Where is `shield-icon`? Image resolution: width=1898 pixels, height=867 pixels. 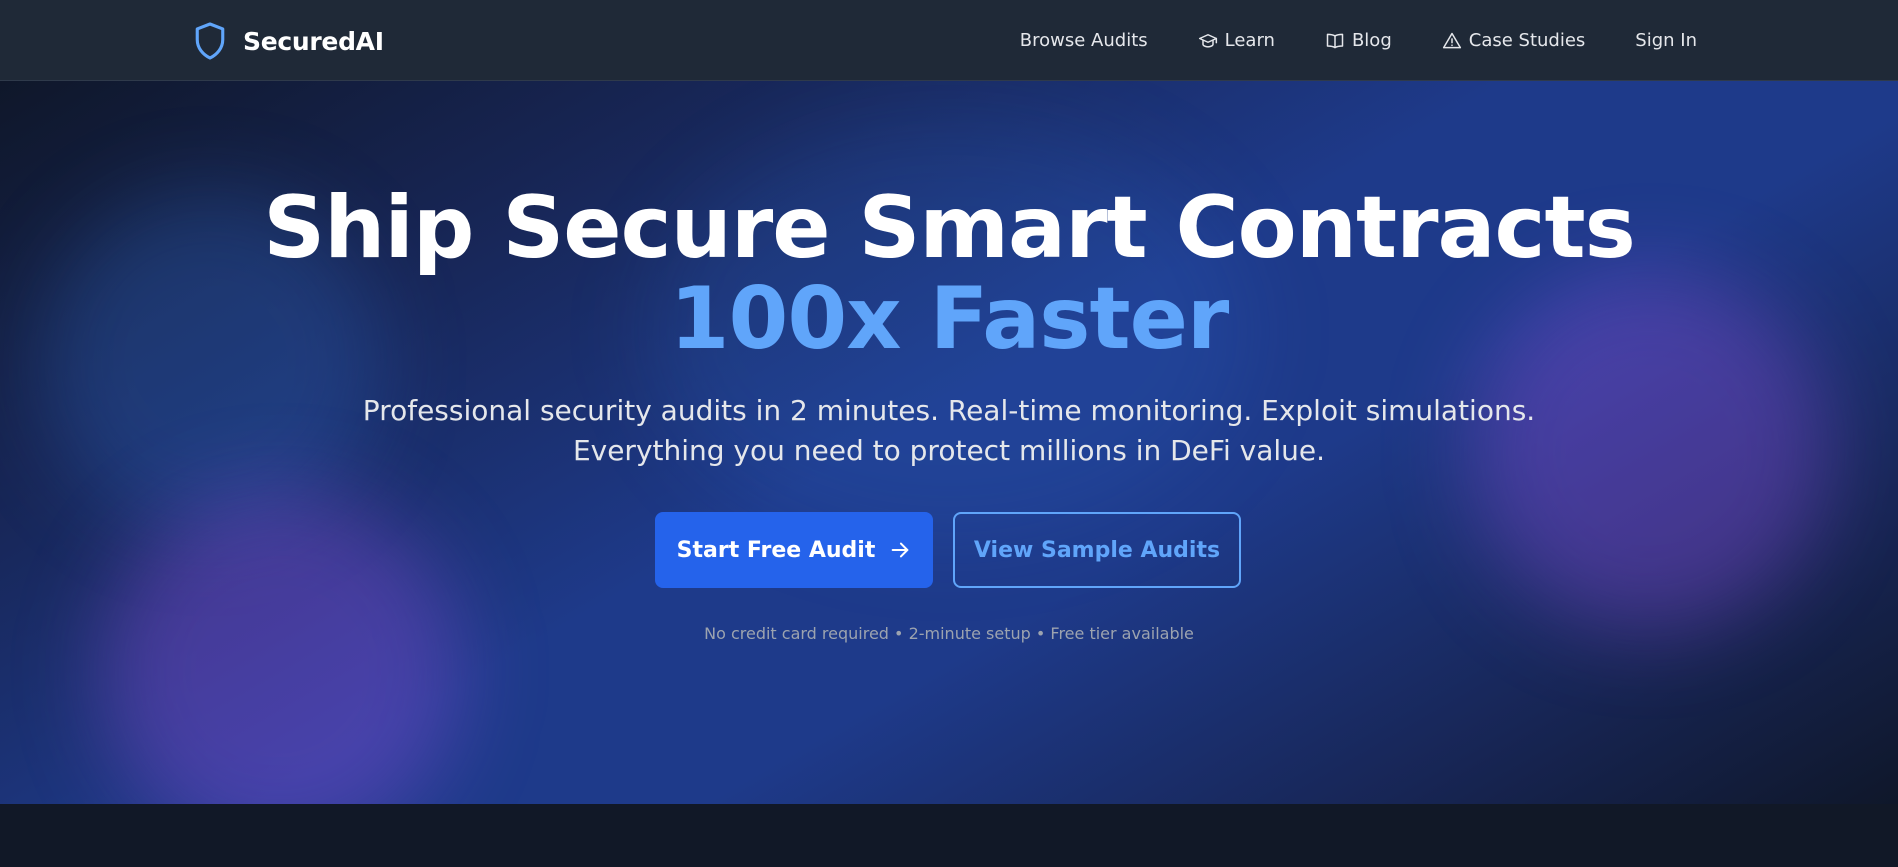 shield-icon is located at coordinates (210, 41).